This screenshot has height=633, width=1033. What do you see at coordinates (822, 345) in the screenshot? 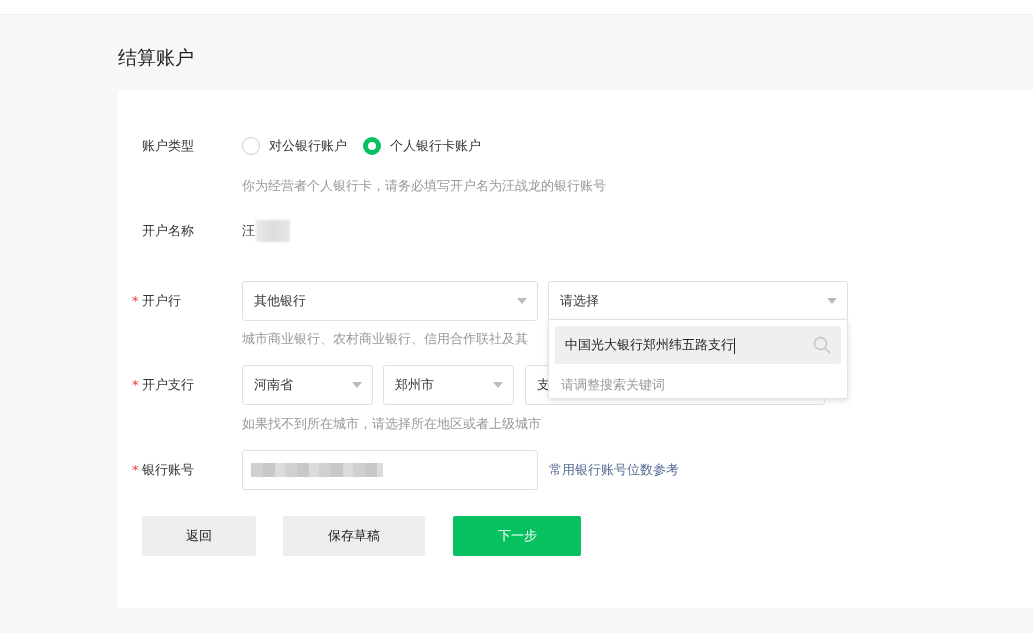
I see `search-icon` at bounding box center [822, 345].